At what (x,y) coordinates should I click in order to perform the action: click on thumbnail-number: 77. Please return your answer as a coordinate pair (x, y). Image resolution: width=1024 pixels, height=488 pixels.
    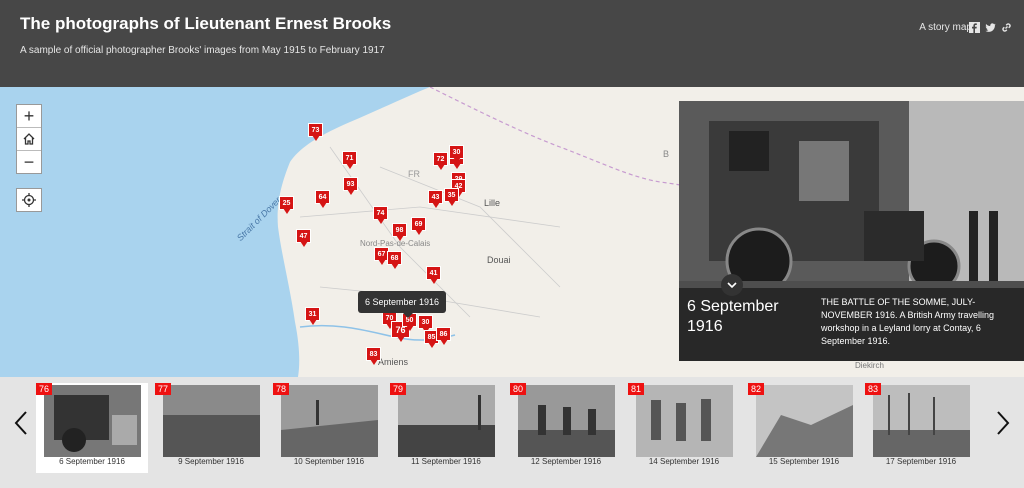
    Looking at the image, I should click on (163, 389).